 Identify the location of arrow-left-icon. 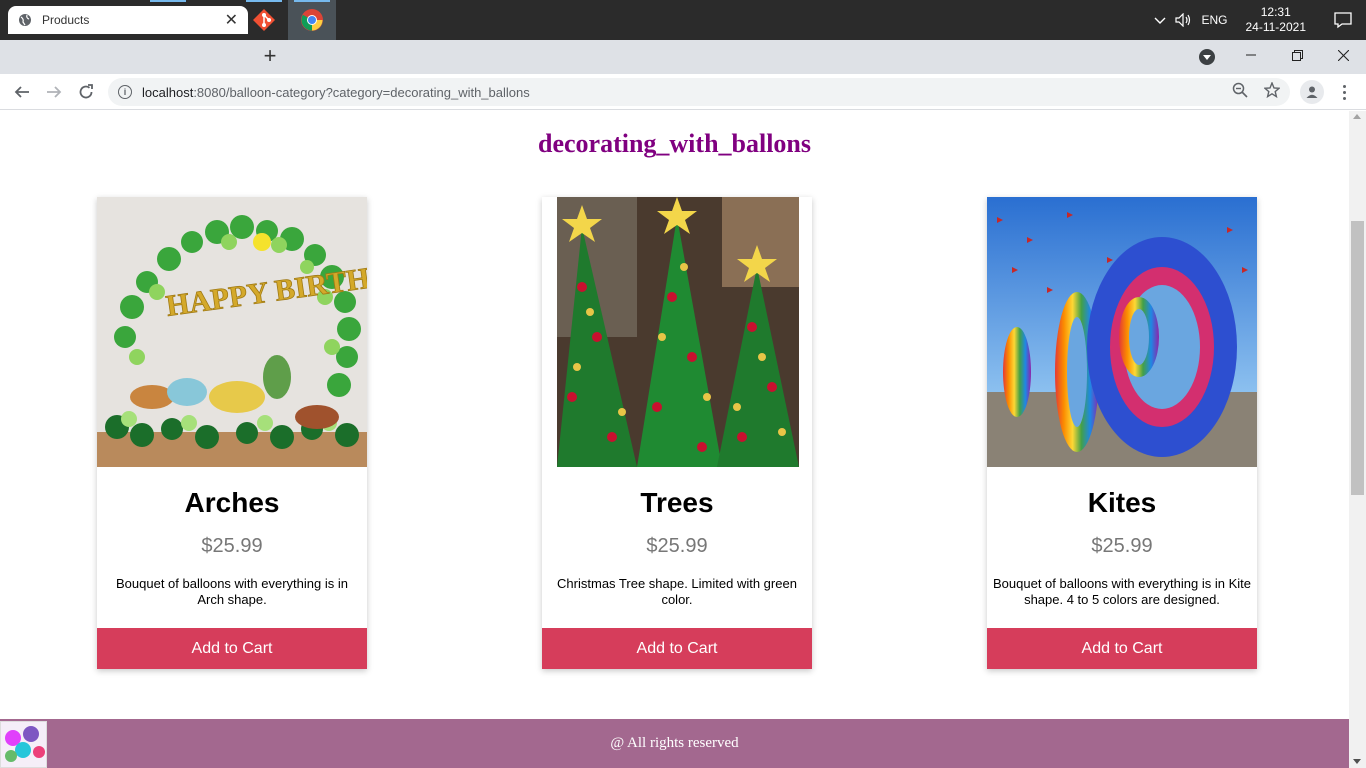
(21, 92).